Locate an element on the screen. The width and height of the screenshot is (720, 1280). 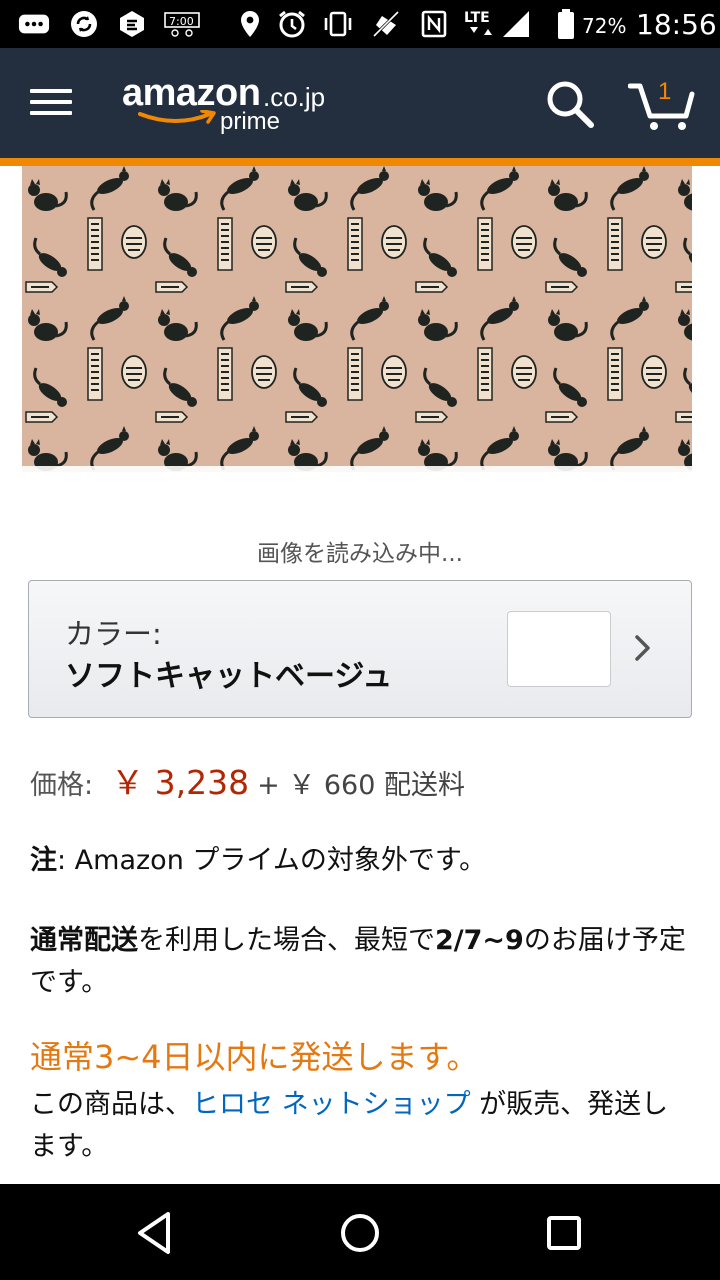
delivery-mid: を利用した場合、最短で is located at coordinates (286, 940).